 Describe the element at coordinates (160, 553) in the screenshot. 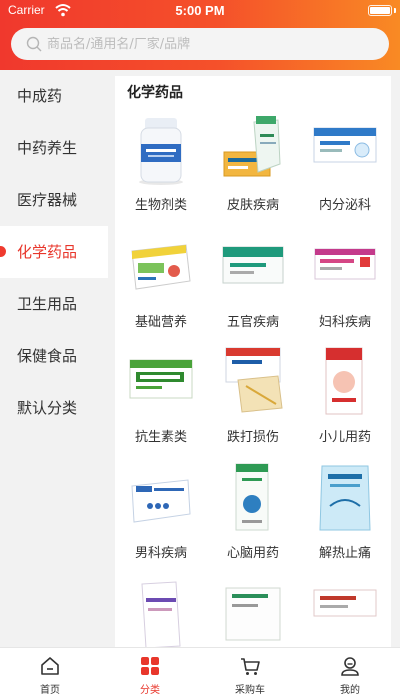

I see `category-label: 男科疾病` at that location.